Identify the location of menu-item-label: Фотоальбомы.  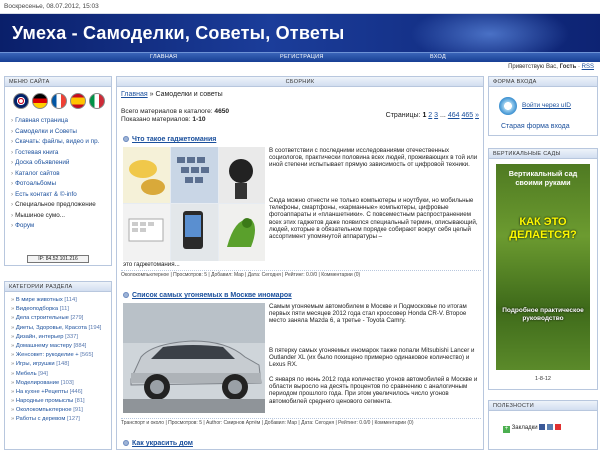
(35, 183).